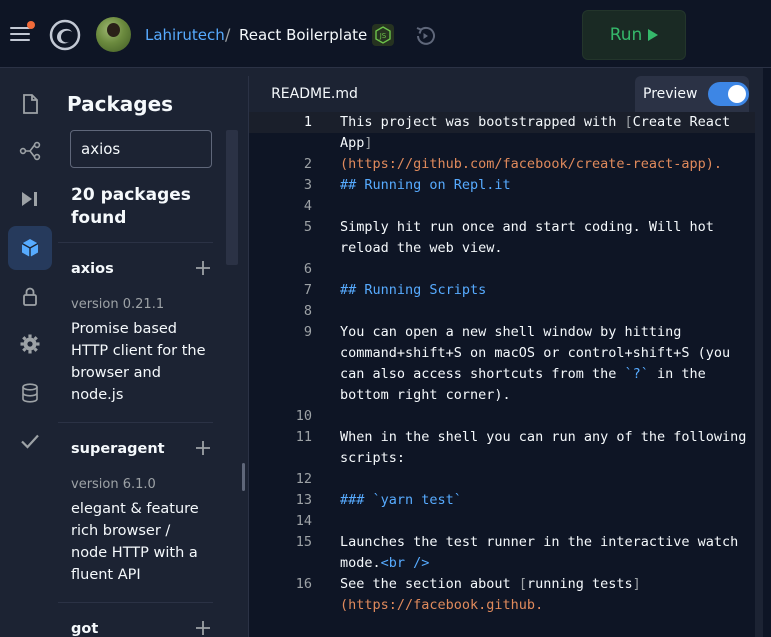 This screenshot has height=637, width=771. I want to click on line-number: 3, so click(307, 185).